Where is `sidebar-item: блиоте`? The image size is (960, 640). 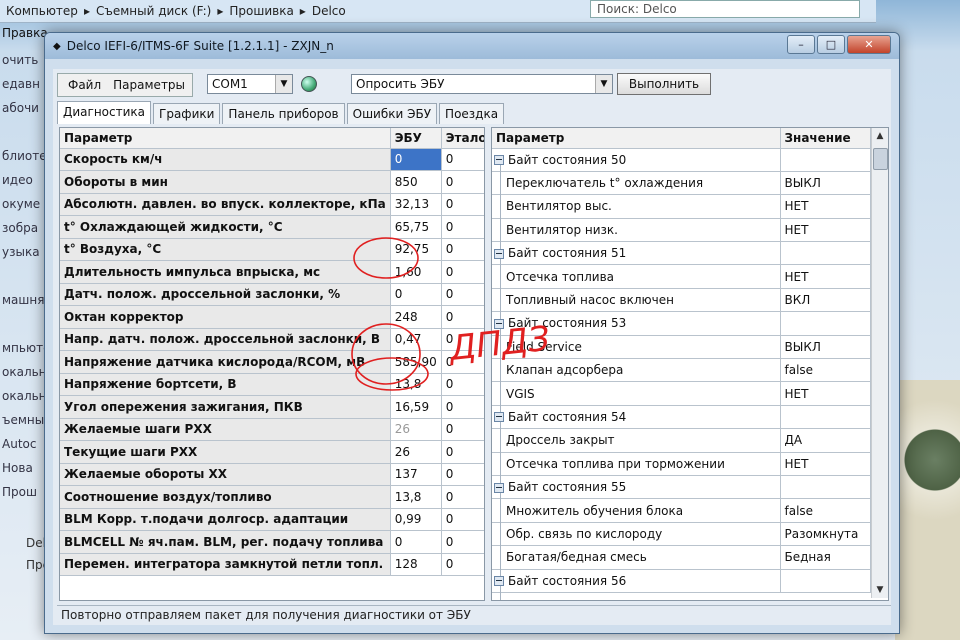 sidebar-item: блиоте is located at coordinates (24, 156).